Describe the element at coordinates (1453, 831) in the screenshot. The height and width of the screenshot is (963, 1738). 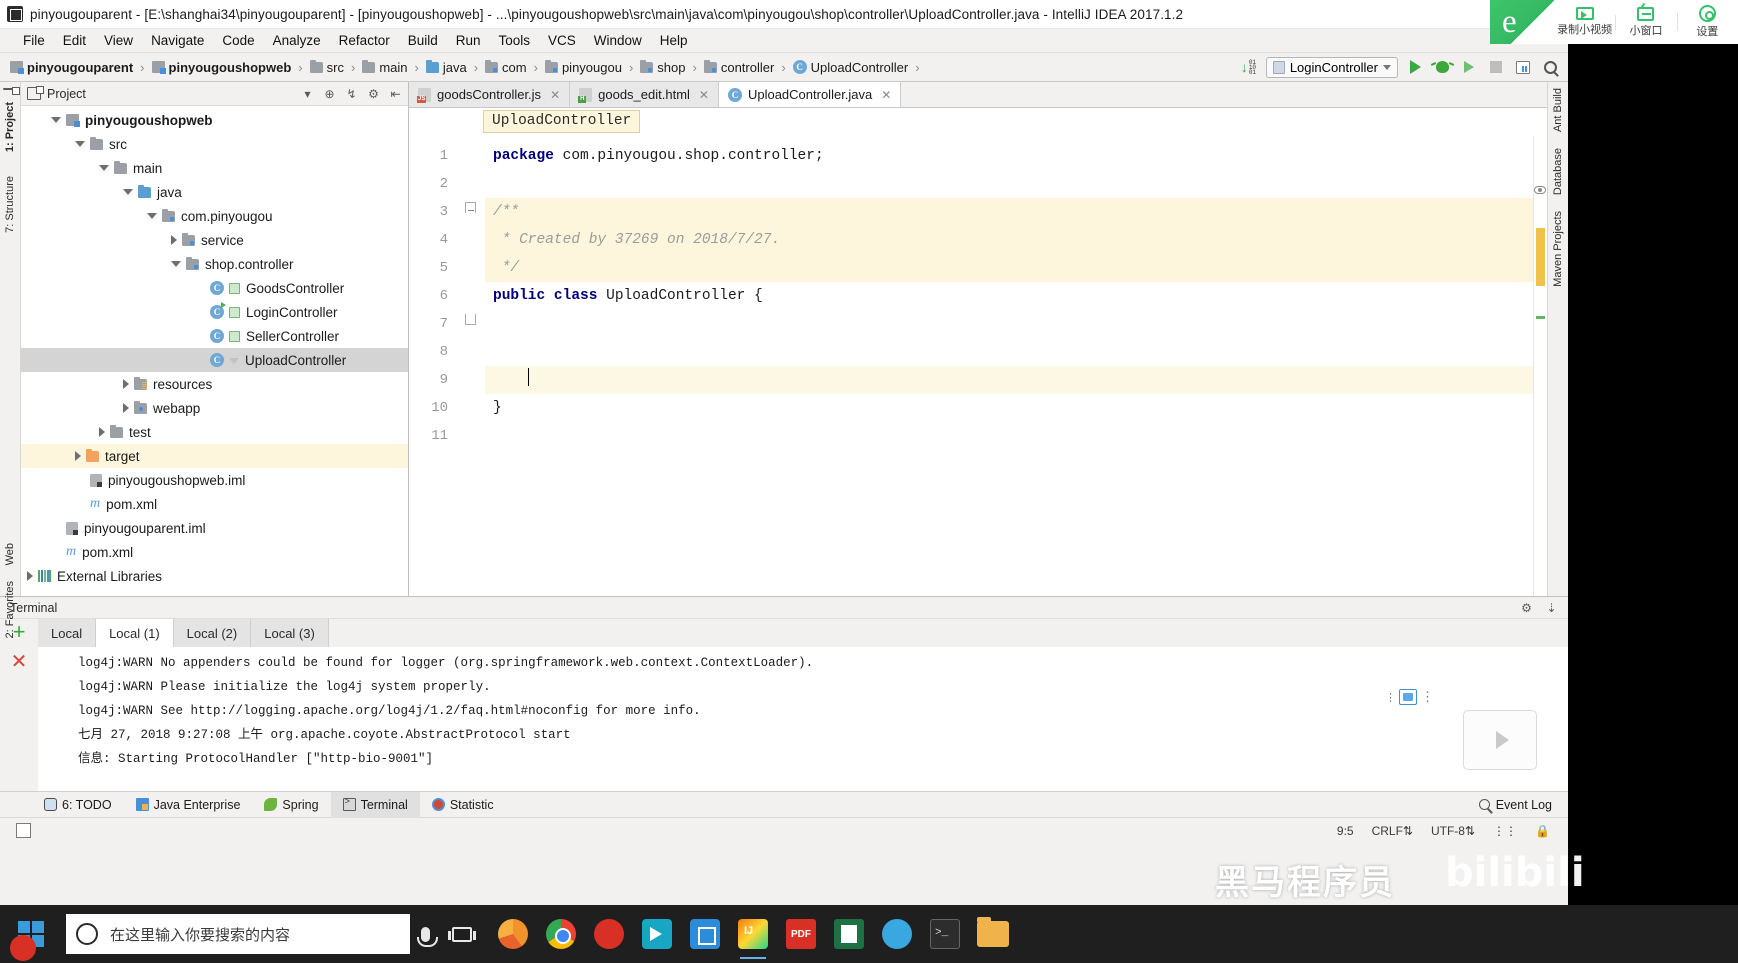
I see `file-encoding: UTF-8⇅` at that location.